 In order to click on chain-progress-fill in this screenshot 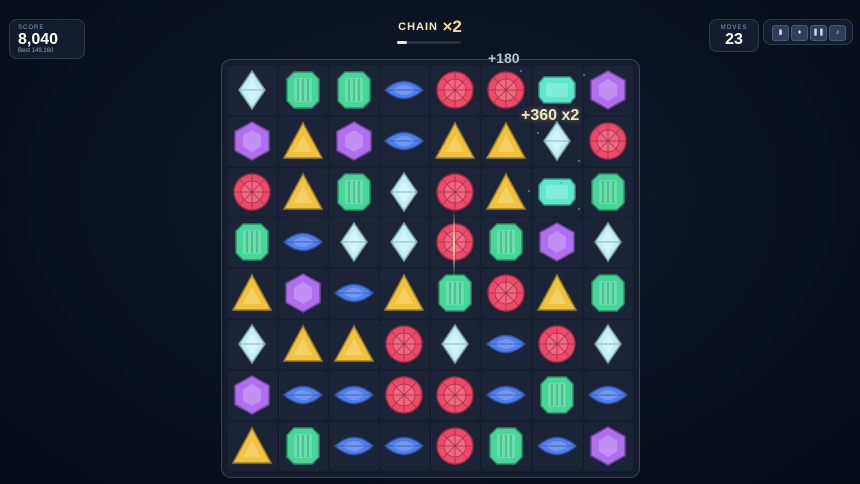, I will do `click(402, 42)`.